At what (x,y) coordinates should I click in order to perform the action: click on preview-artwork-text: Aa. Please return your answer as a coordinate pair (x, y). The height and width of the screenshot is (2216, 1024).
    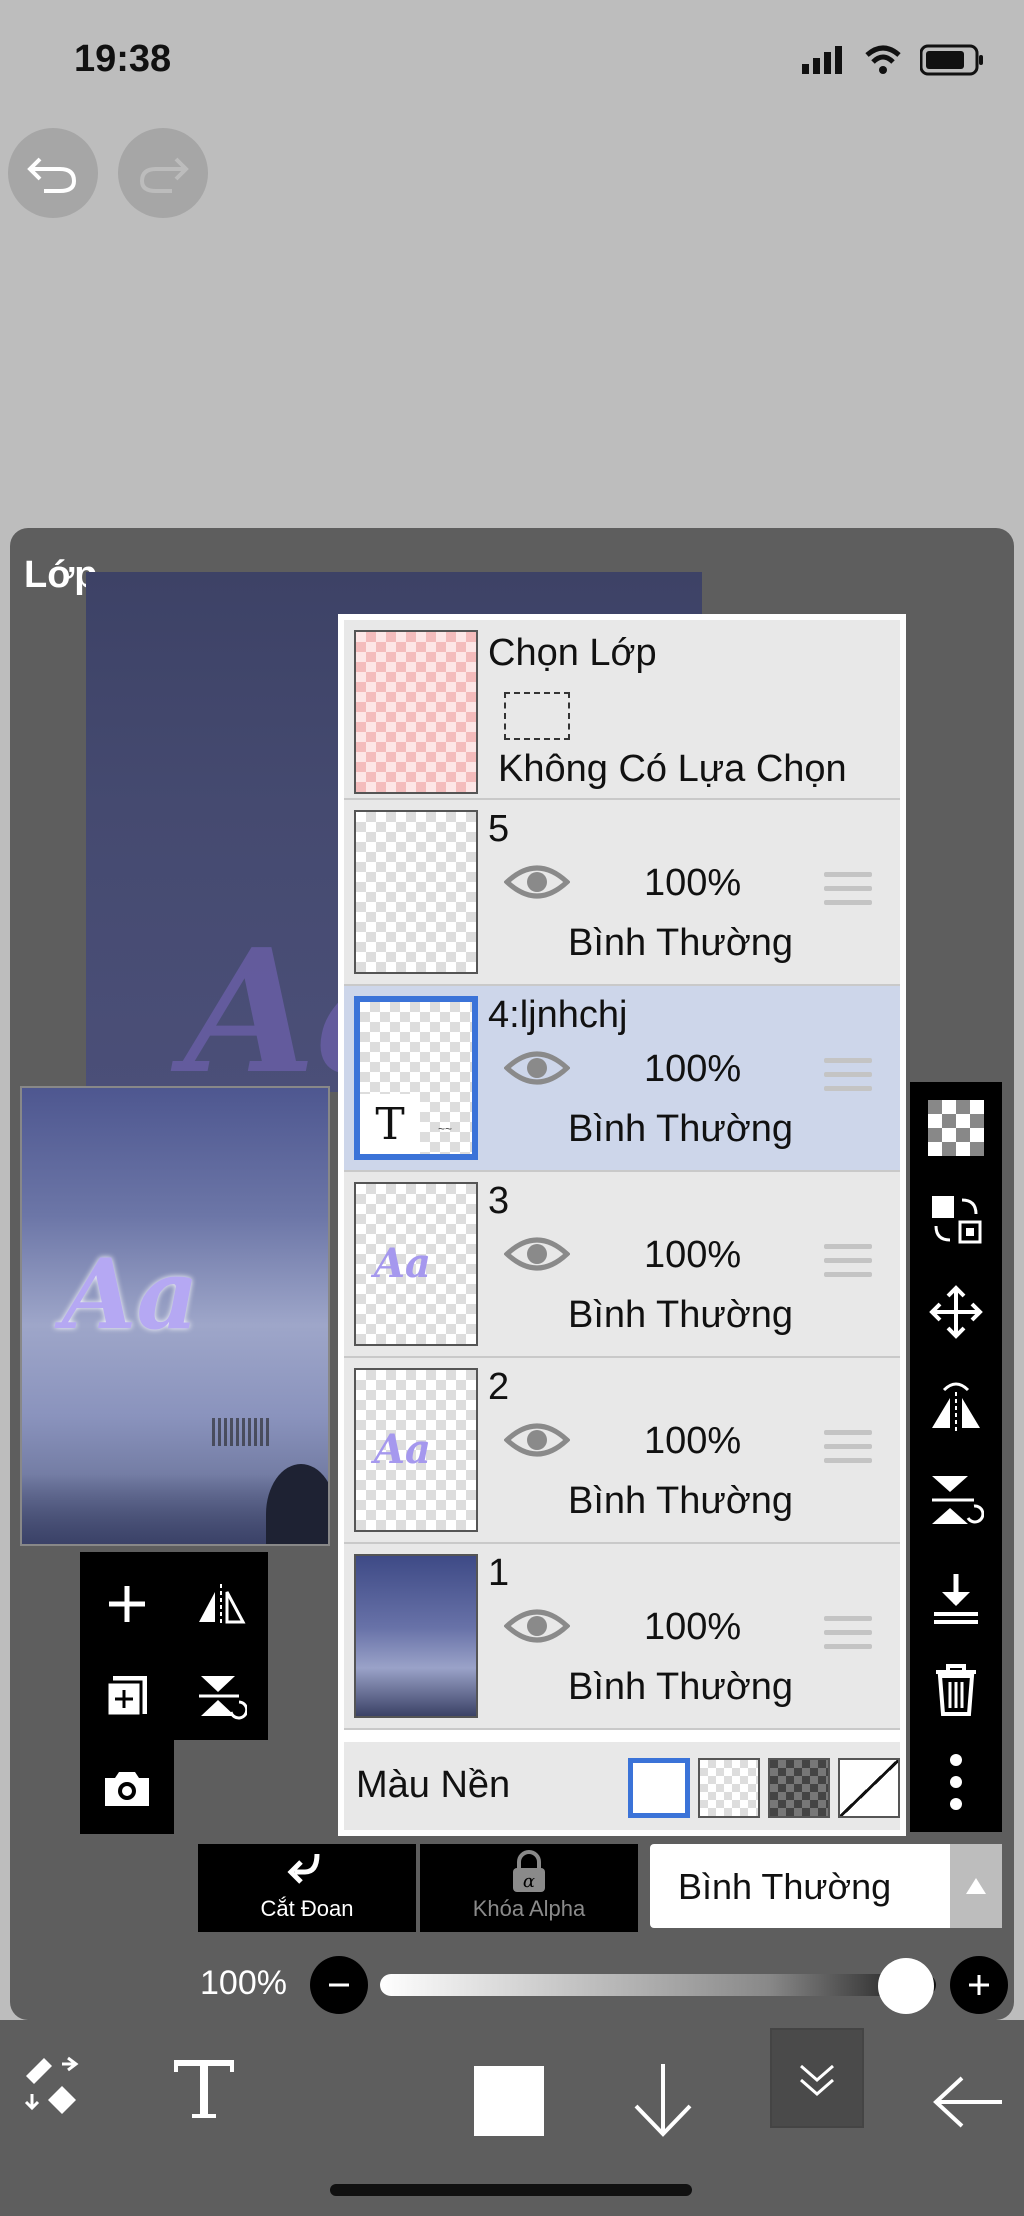
    Looking at the image, I should click on (130, 1294).